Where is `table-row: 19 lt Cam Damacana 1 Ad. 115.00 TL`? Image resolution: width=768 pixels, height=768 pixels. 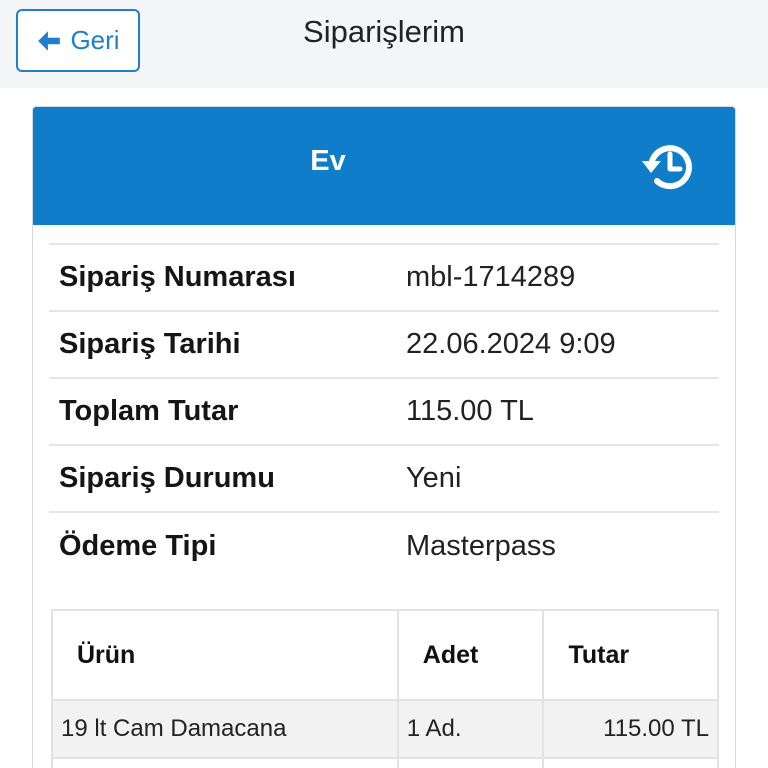 table-row: 19 lt Cam Damacana 1 Ad. 115.00 TL is located at coordinates (385, 729).